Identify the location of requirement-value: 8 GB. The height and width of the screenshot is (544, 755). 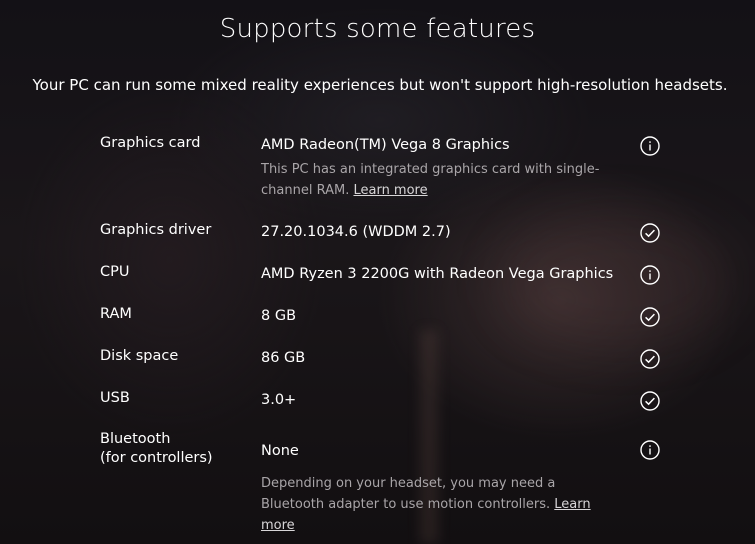
(279, 316).